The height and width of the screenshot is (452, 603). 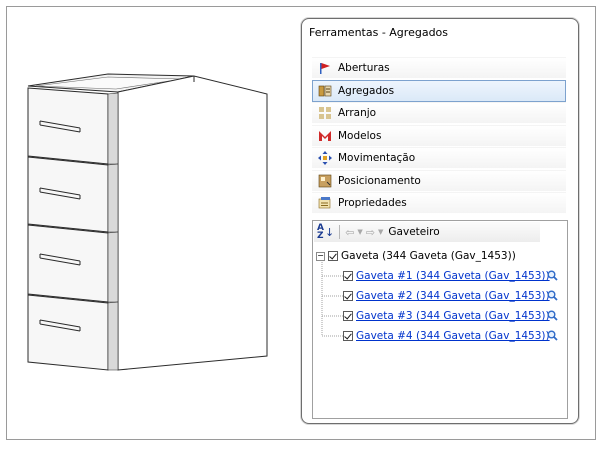 What do you see at coordinates (325, 113) in the screenshot?
I see `grid-icon` at bounding box center [325, 113].